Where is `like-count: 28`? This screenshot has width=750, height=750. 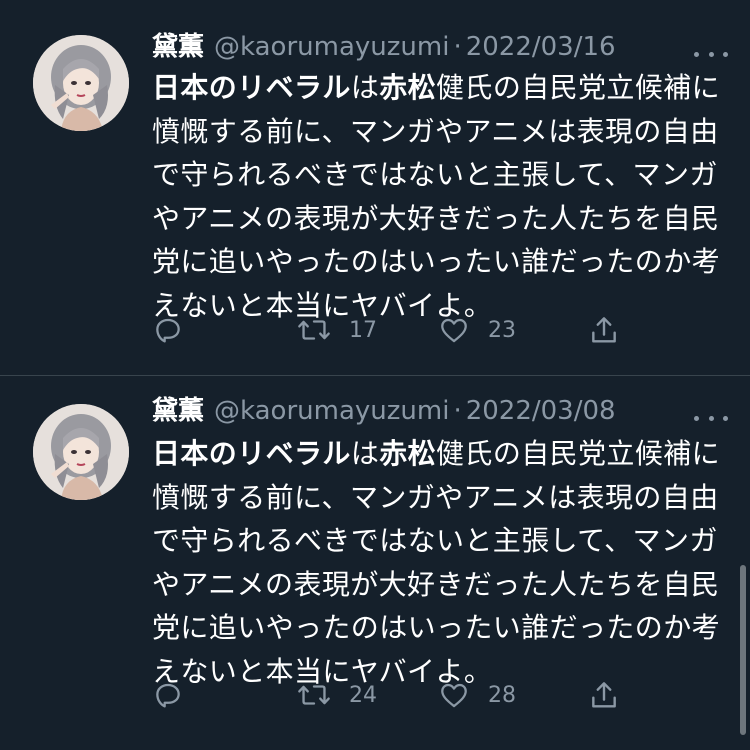 like-count: 28 is located at coordinates (502, 695).